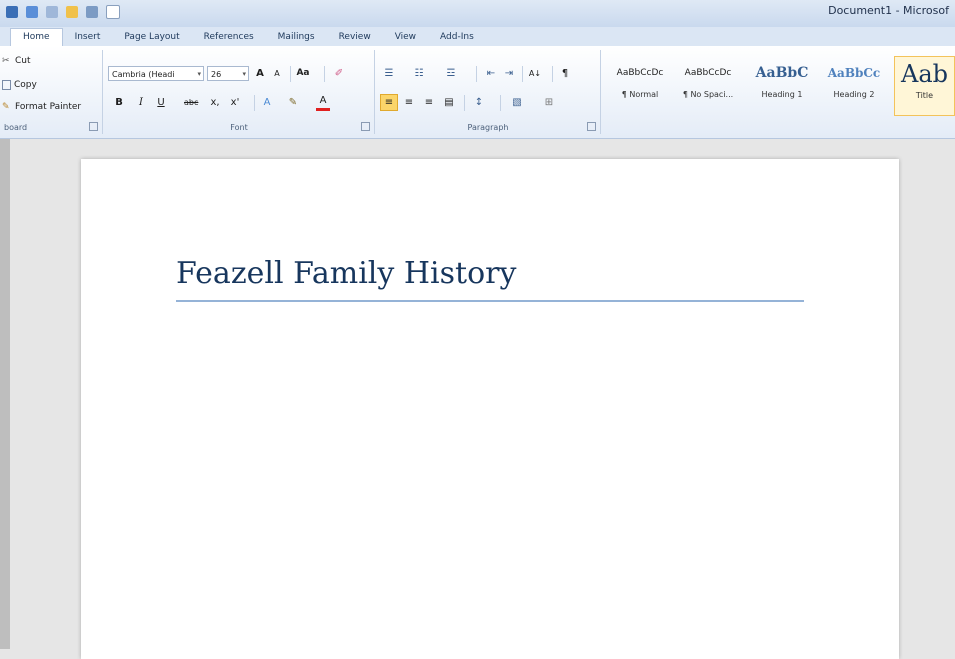  I want to click on style-heading-2: AaBbCc Heading 2, so click(854, 86).